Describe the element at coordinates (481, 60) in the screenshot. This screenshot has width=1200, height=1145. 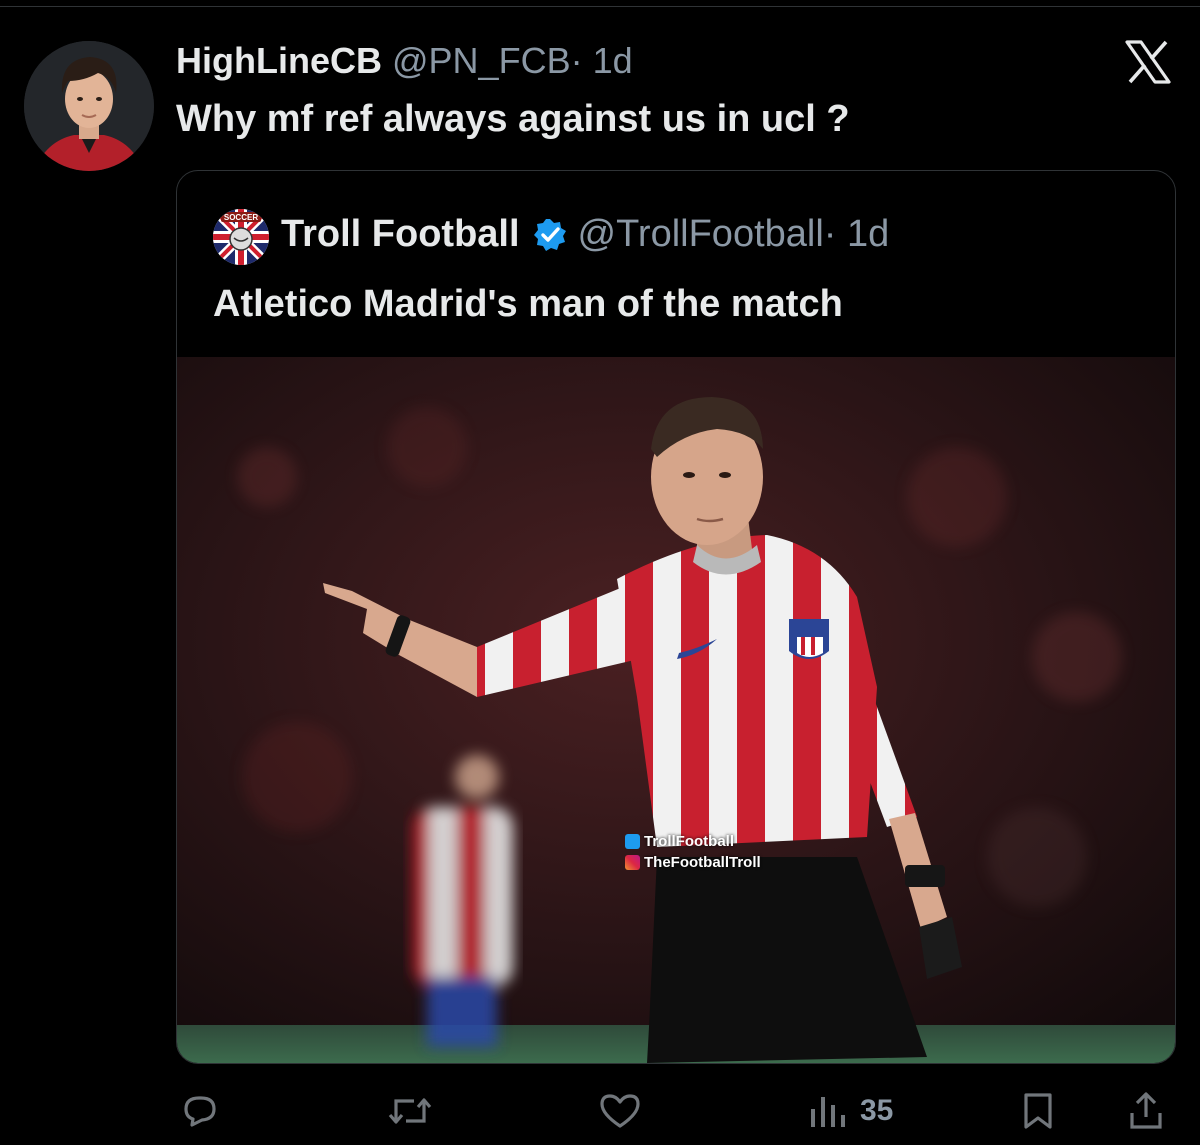
I see `author-handle: @PN_FCB` at that location.